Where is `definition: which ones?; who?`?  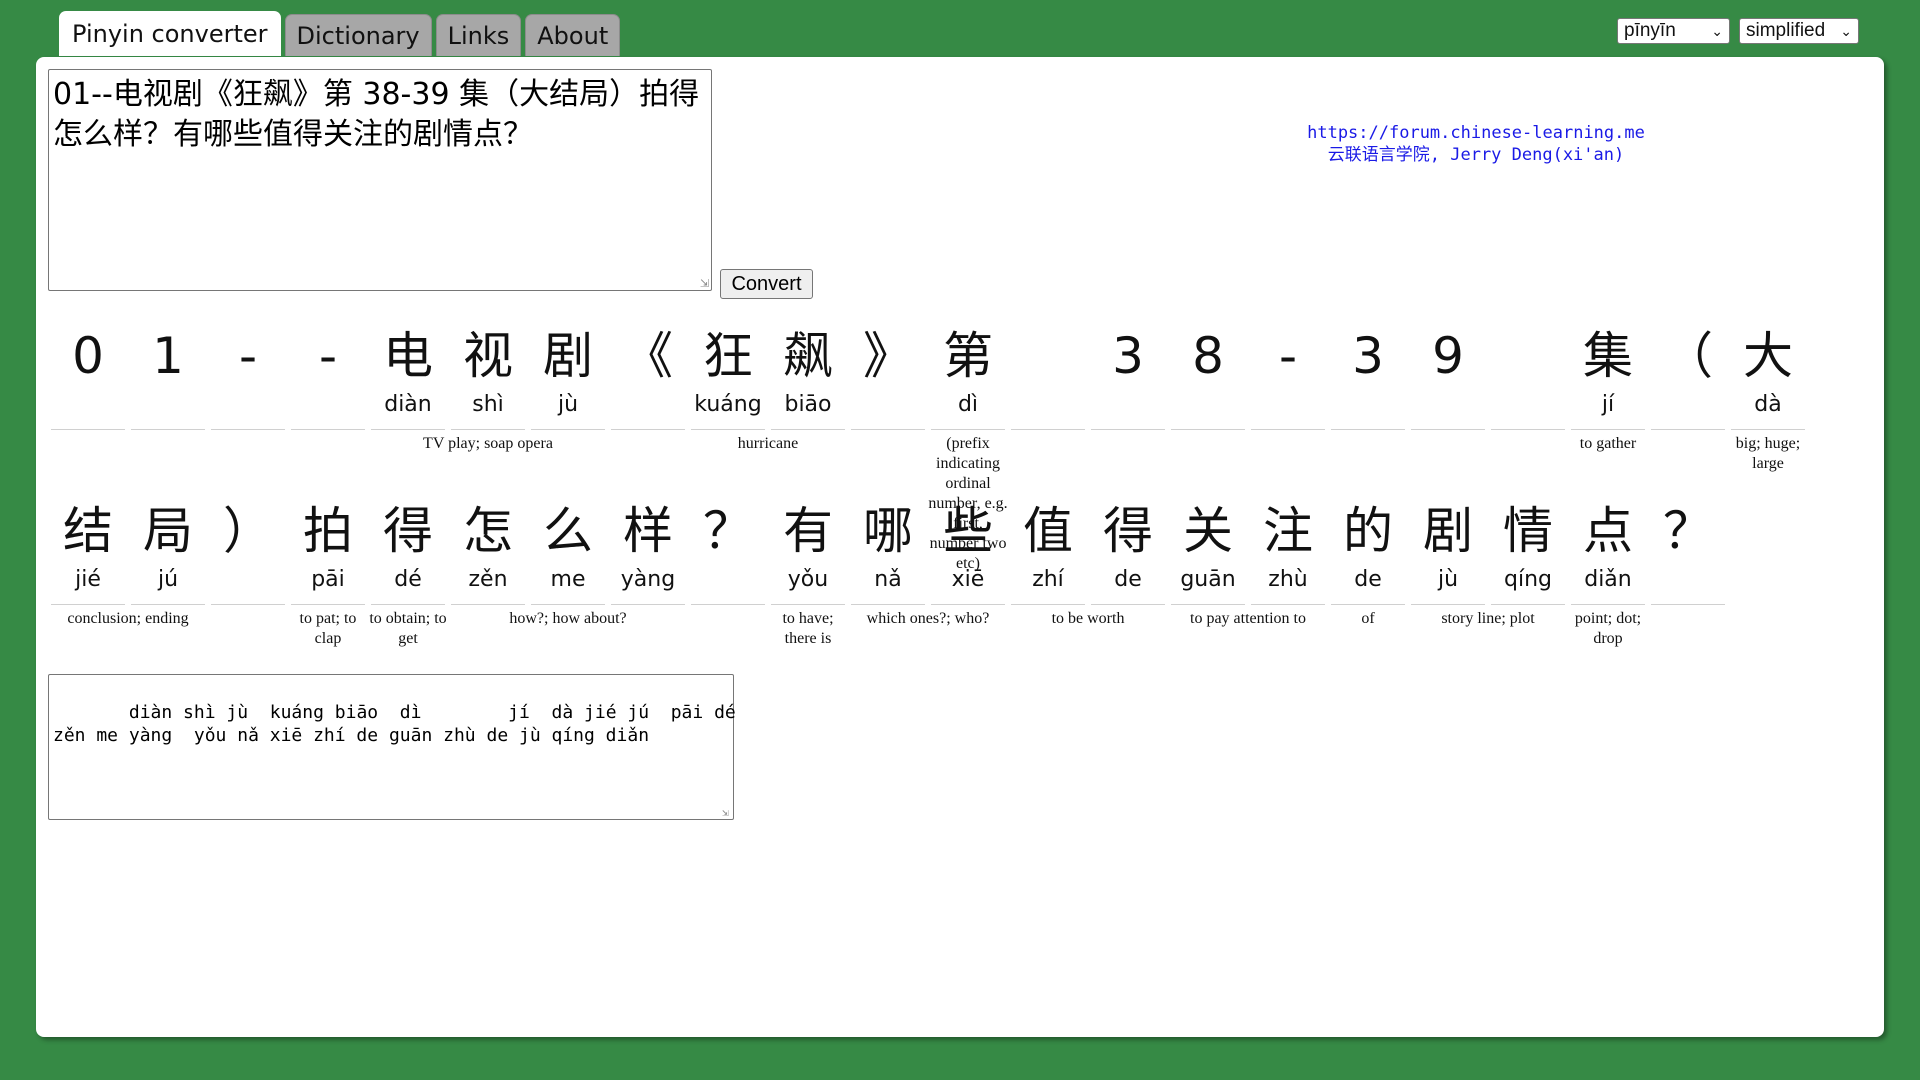 definition: which ones?; who? is located at coordinates (928, 618).